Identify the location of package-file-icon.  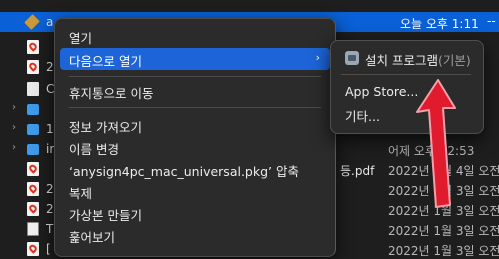
(32, 22).